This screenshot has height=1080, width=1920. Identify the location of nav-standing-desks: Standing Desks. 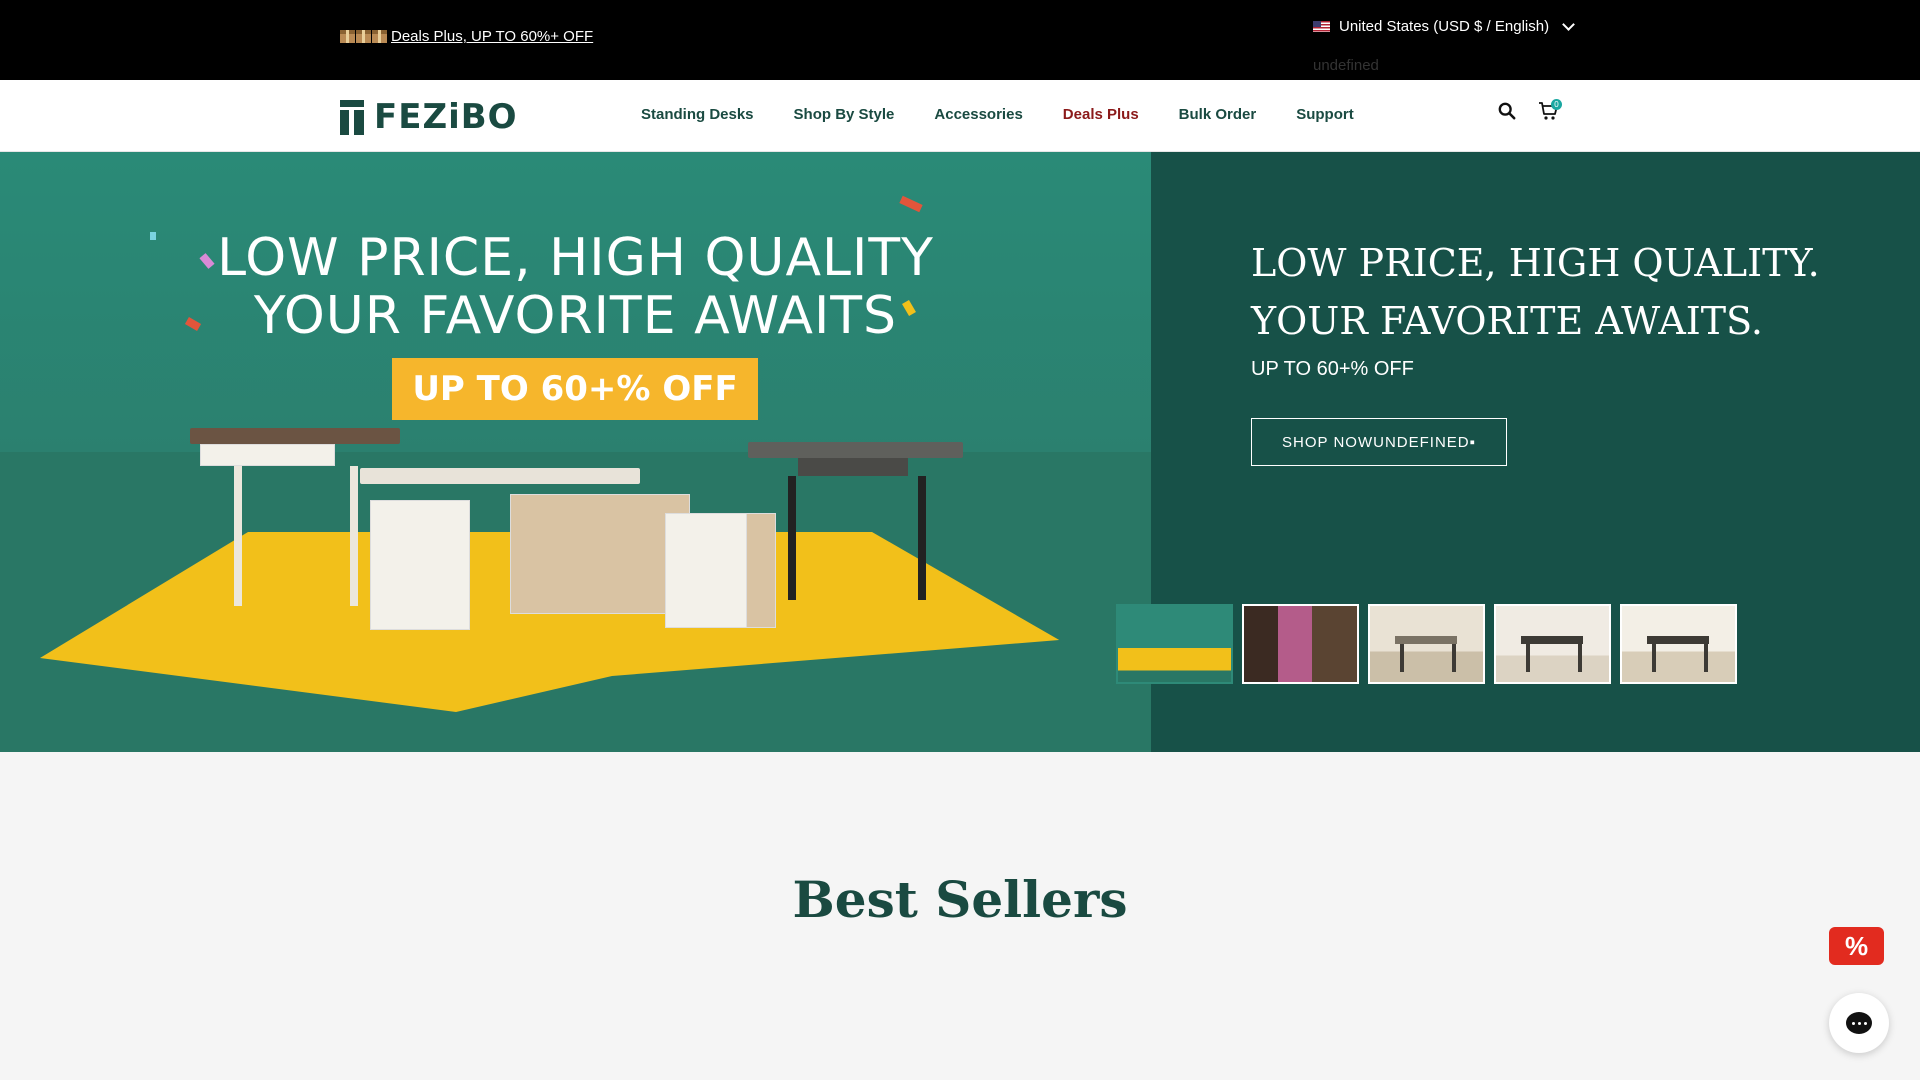
(697, 114).